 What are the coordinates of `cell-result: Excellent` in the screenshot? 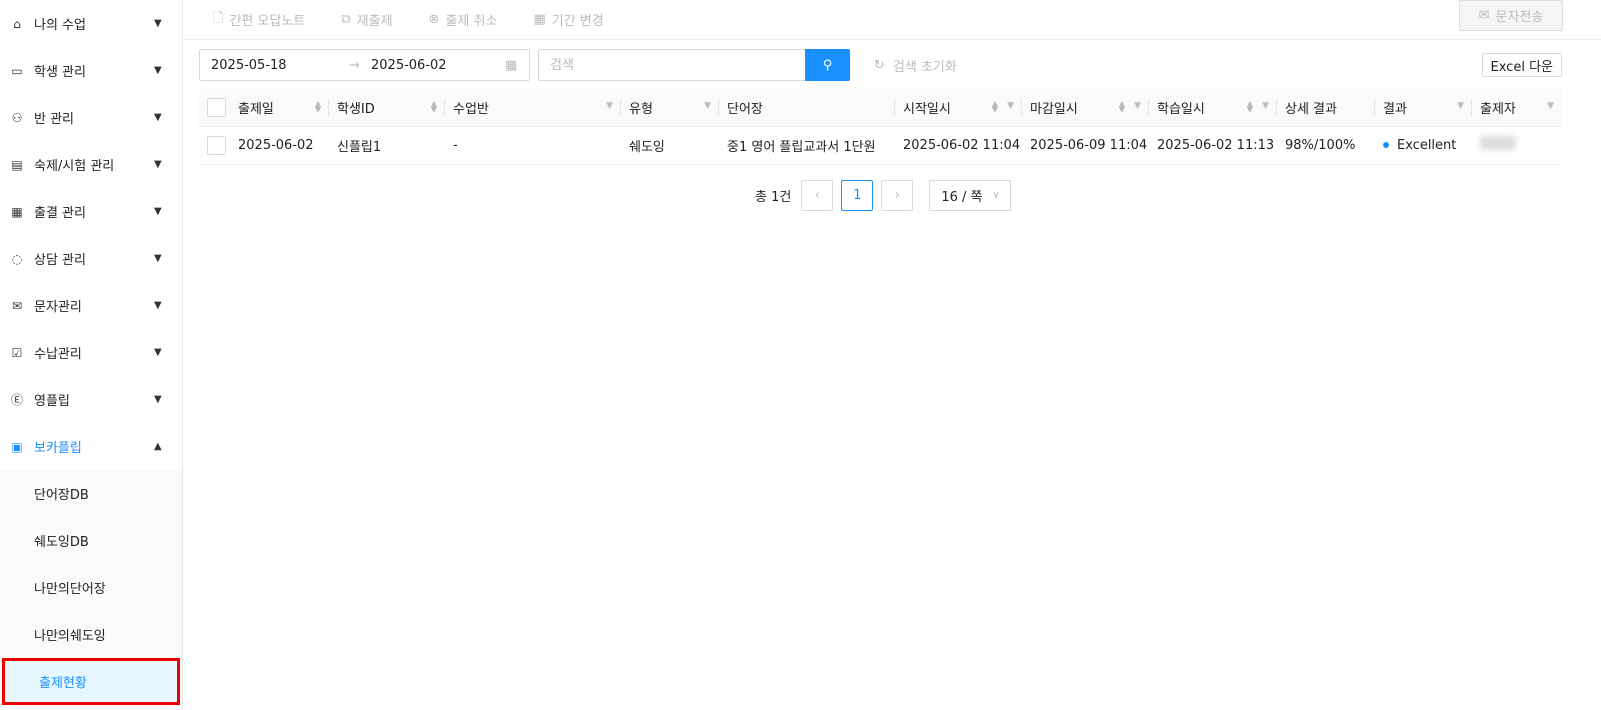 It's located at (1423, 145).